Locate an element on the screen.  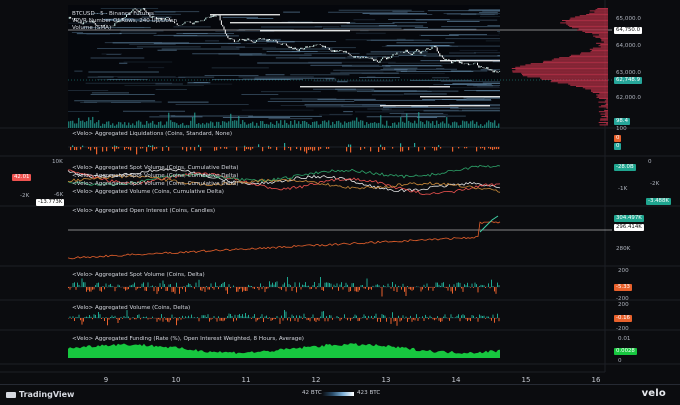
perp-delta-badge: -0.16 is located at coordinates (623, 318).